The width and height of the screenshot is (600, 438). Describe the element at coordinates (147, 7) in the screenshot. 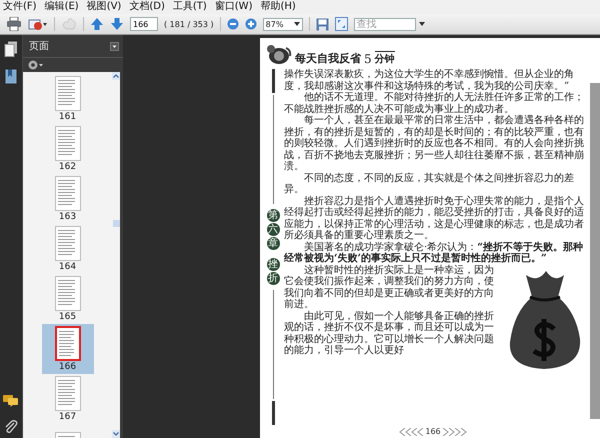

I see `menu-item: 文档(D)` at that location.